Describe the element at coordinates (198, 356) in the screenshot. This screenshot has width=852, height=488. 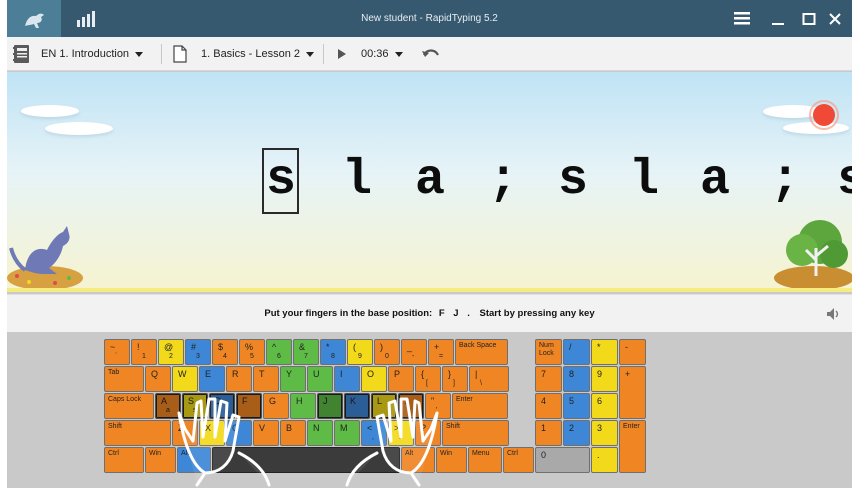
I see `key-sublabel: 3` at that location.